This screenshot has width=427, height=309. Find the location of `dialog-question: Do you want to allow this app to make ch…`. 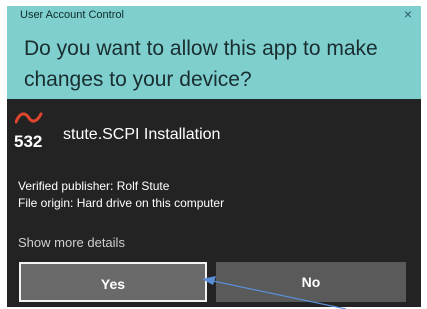

dialog-question: Do you want to allow this app to make ch… is located at coordinates (201, 64).